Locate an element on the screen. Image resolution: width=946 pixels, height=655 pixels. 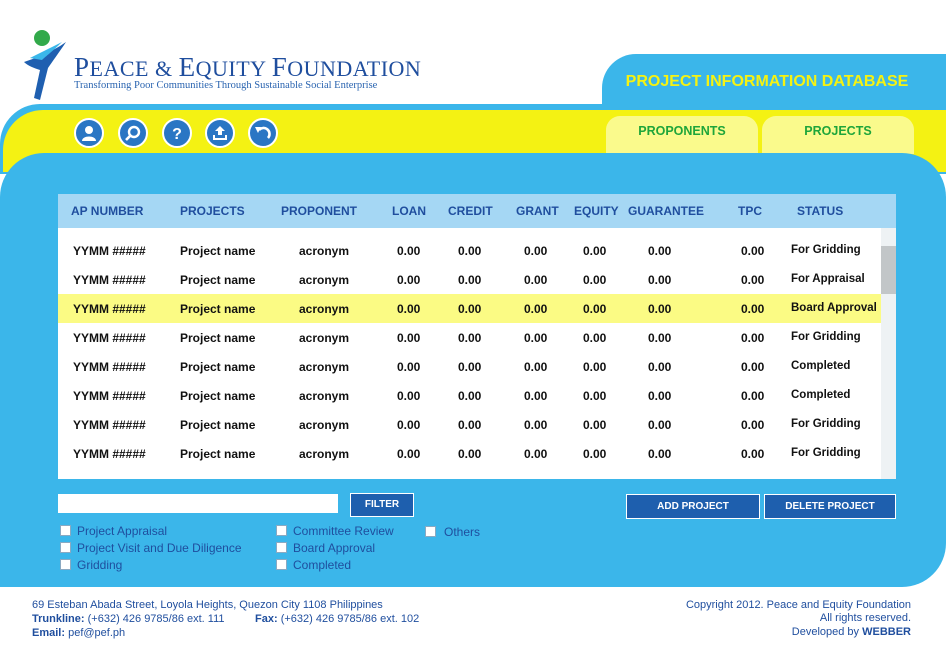
table-scrollbar-thumb is located at coordinates (888, 270).